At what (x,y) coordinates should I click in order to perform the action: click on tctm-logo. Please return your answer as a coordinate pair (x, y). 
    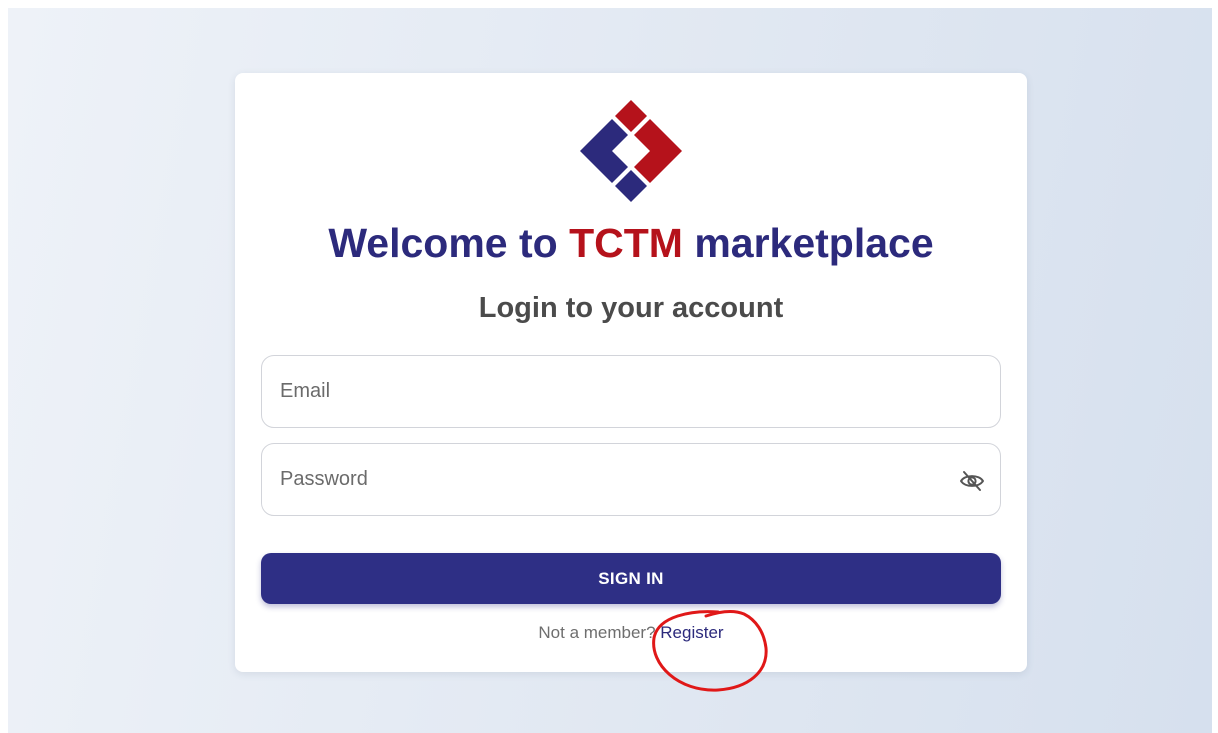
    Looking at the image, I should click on (631, 151).